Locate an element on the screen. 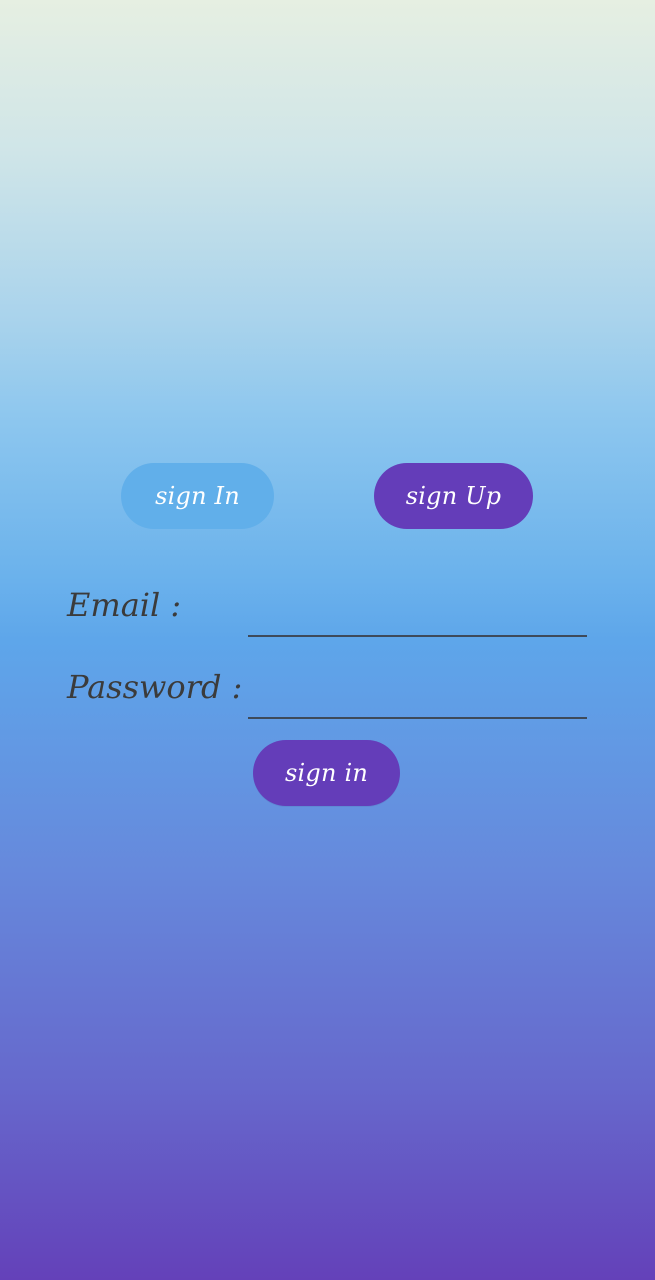 The width and height of the screenshot is (655, 1280). password-label: Password : is located at coordinates (155, 687).